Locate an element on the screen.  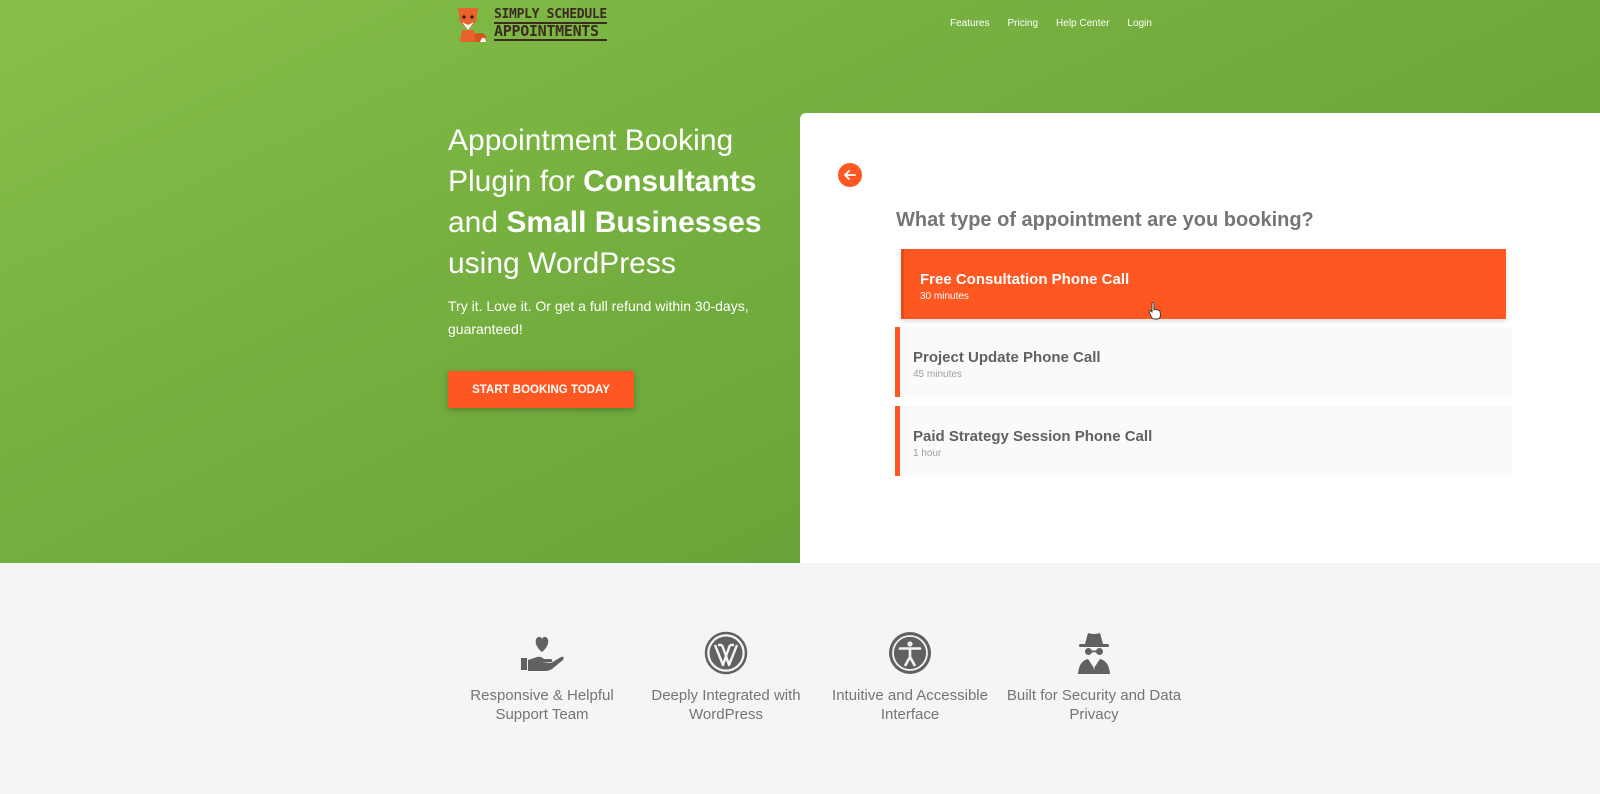
hero-title-bold2: Small Businesses is located at coordinates (634, 222).